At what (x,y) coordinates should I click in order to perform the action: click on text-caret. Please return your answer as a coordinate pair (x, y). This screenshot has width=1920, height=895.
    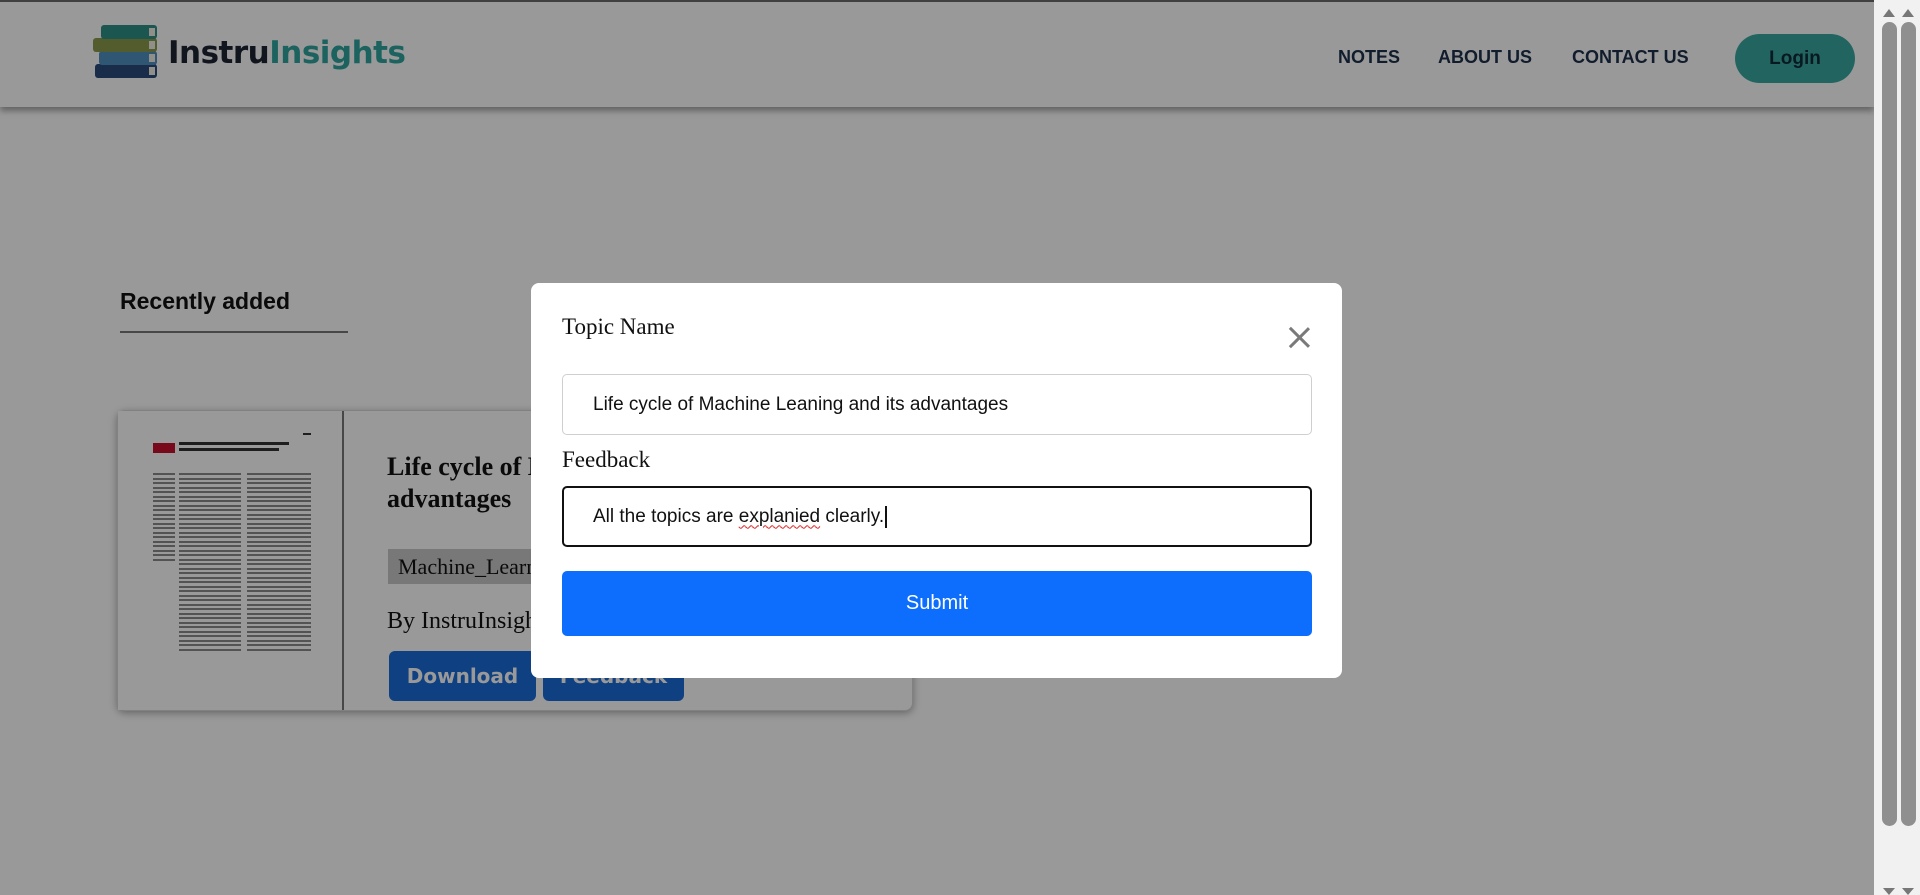
    Looking at the image, I should click on (886, 516).